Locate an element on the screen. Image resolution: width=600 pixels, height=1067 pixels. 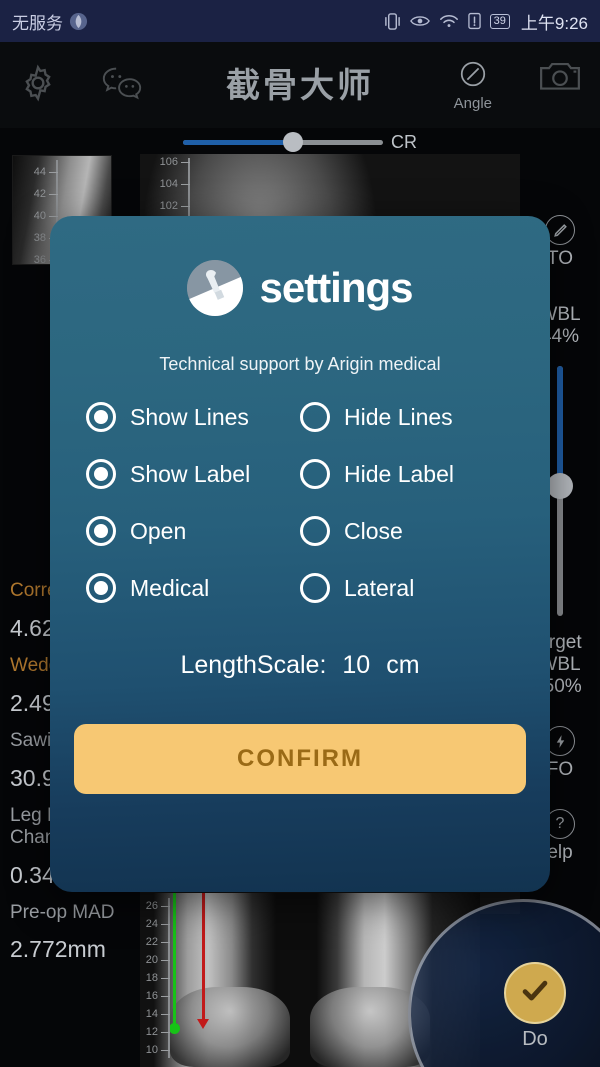
dfo-label: FO is located at coordinates (560, 769).